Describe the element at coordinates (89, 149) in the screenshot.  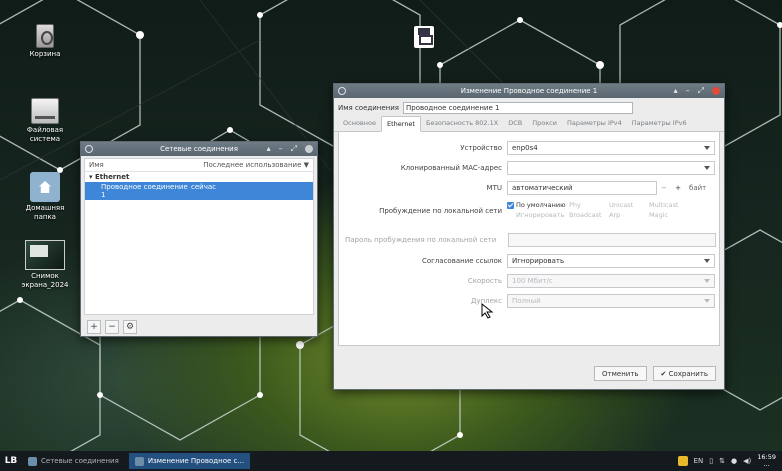
I see `network-icon` at that location.